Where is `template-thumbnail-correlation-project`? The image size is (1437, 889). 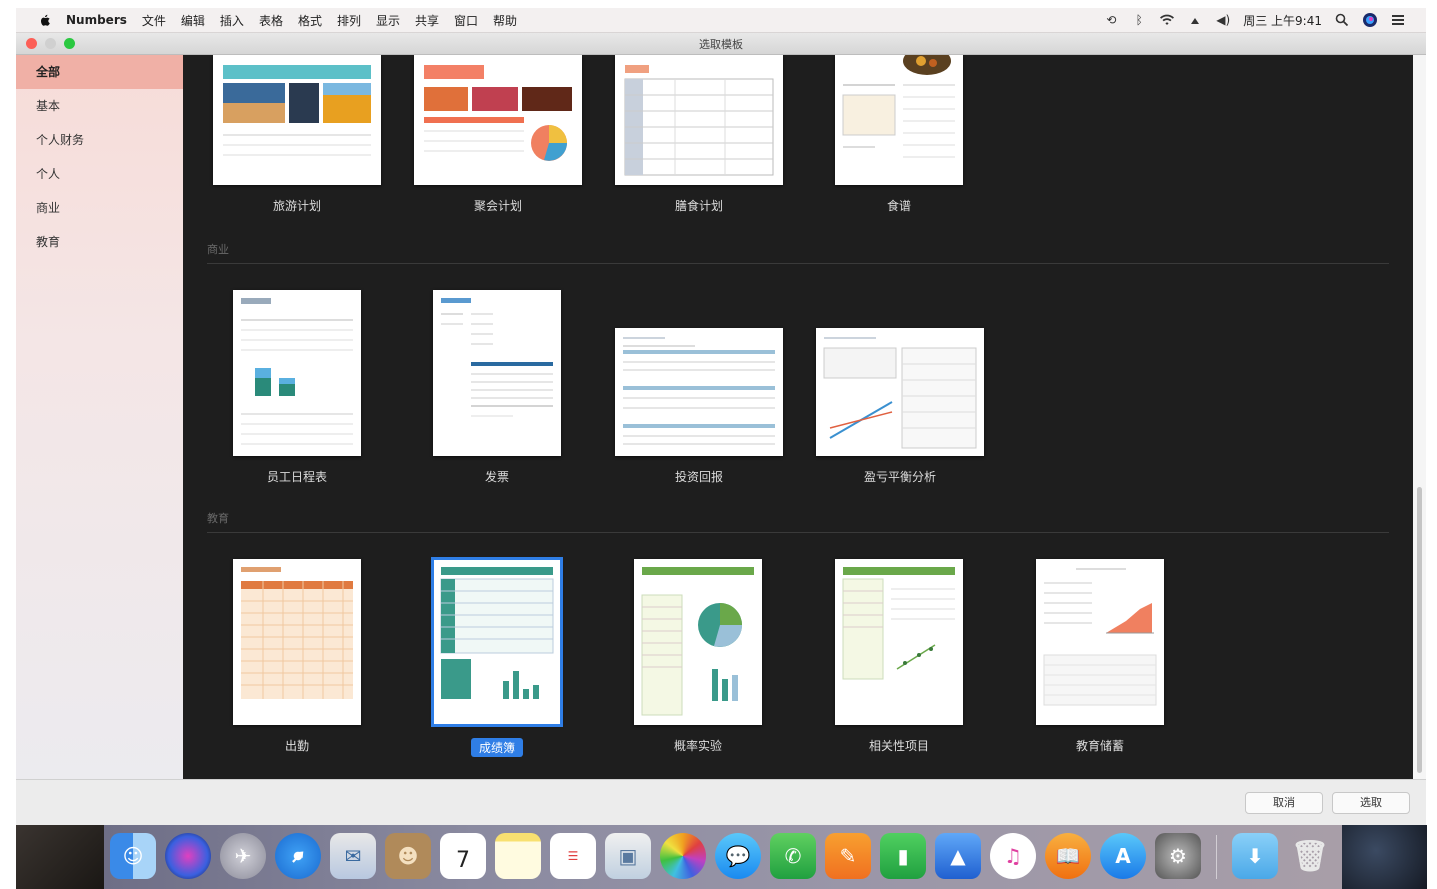 template-thumbnail-correlation-project is located at coordinates (899, 642).